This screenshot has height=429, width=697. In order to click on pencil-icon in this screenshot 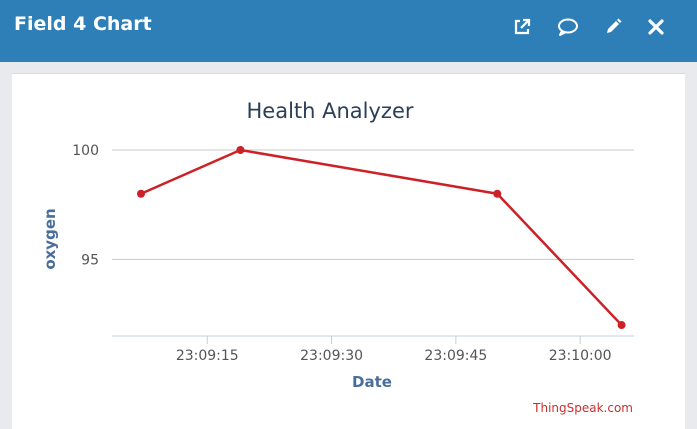, I will do `click(614, 25)`.